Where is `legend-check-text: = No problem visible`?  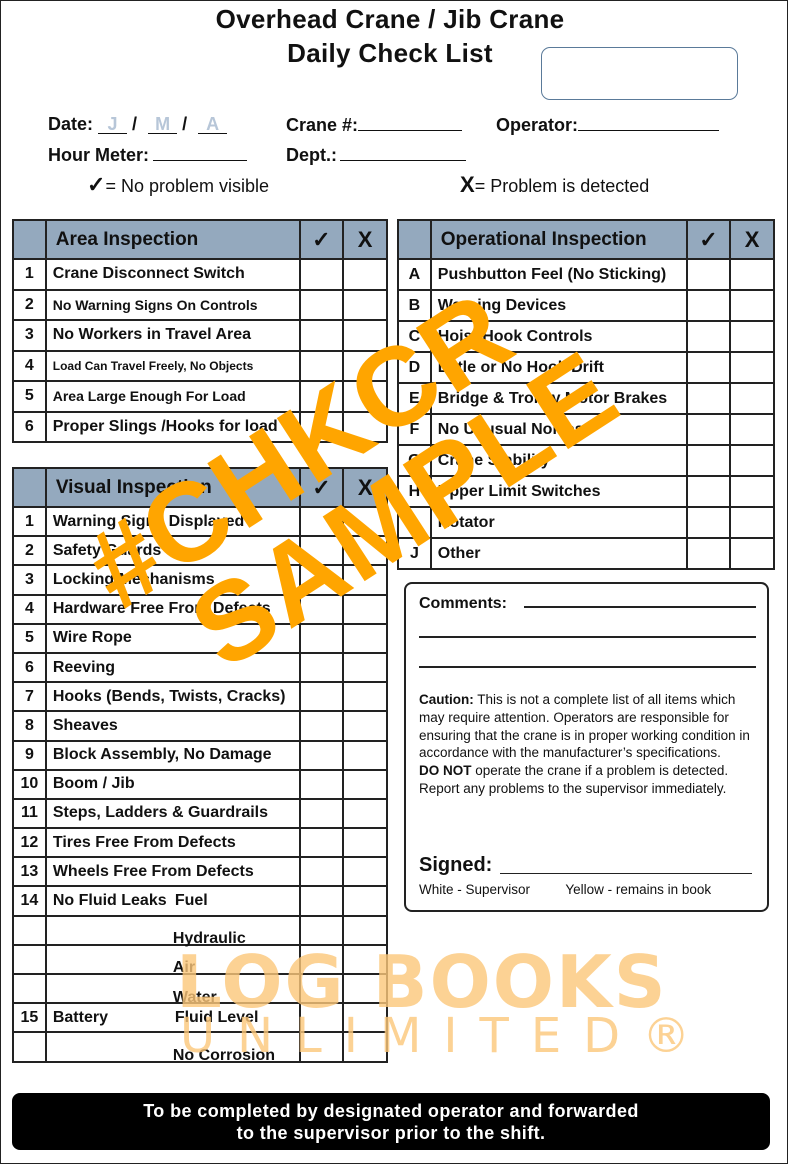
legend-check-text: = No problem visible is located at coordinates (187, 186).